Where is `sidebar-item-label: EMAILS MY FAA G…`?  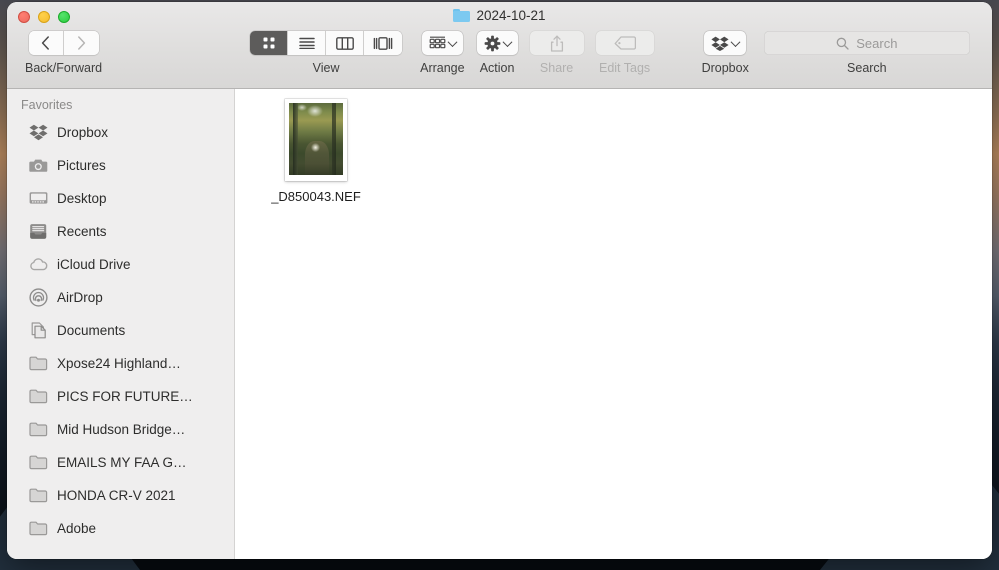 sidebar-item-label: EMAILS MY FAA G… is located at coordinates (122, 462).